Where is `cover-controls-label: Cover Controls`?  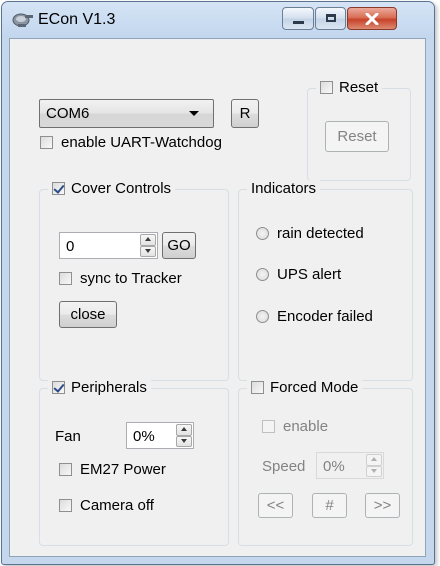
cover-controls-label: Cover Controls is located at coordinates (121, 188).